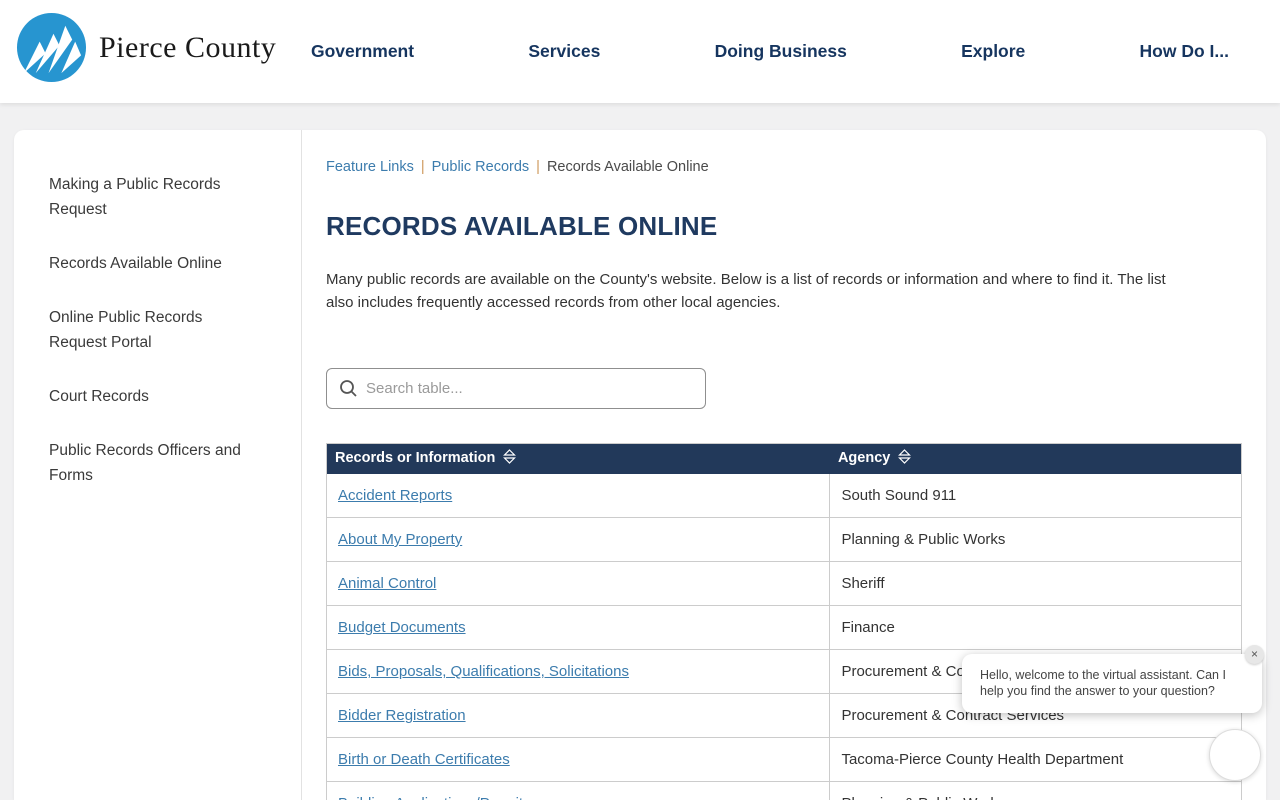  What do you see at coordinates (156, 263) in the screenshot?
I see `sidebar-item-records-available-online: Records Available Online` at bounding box center [156, 263].